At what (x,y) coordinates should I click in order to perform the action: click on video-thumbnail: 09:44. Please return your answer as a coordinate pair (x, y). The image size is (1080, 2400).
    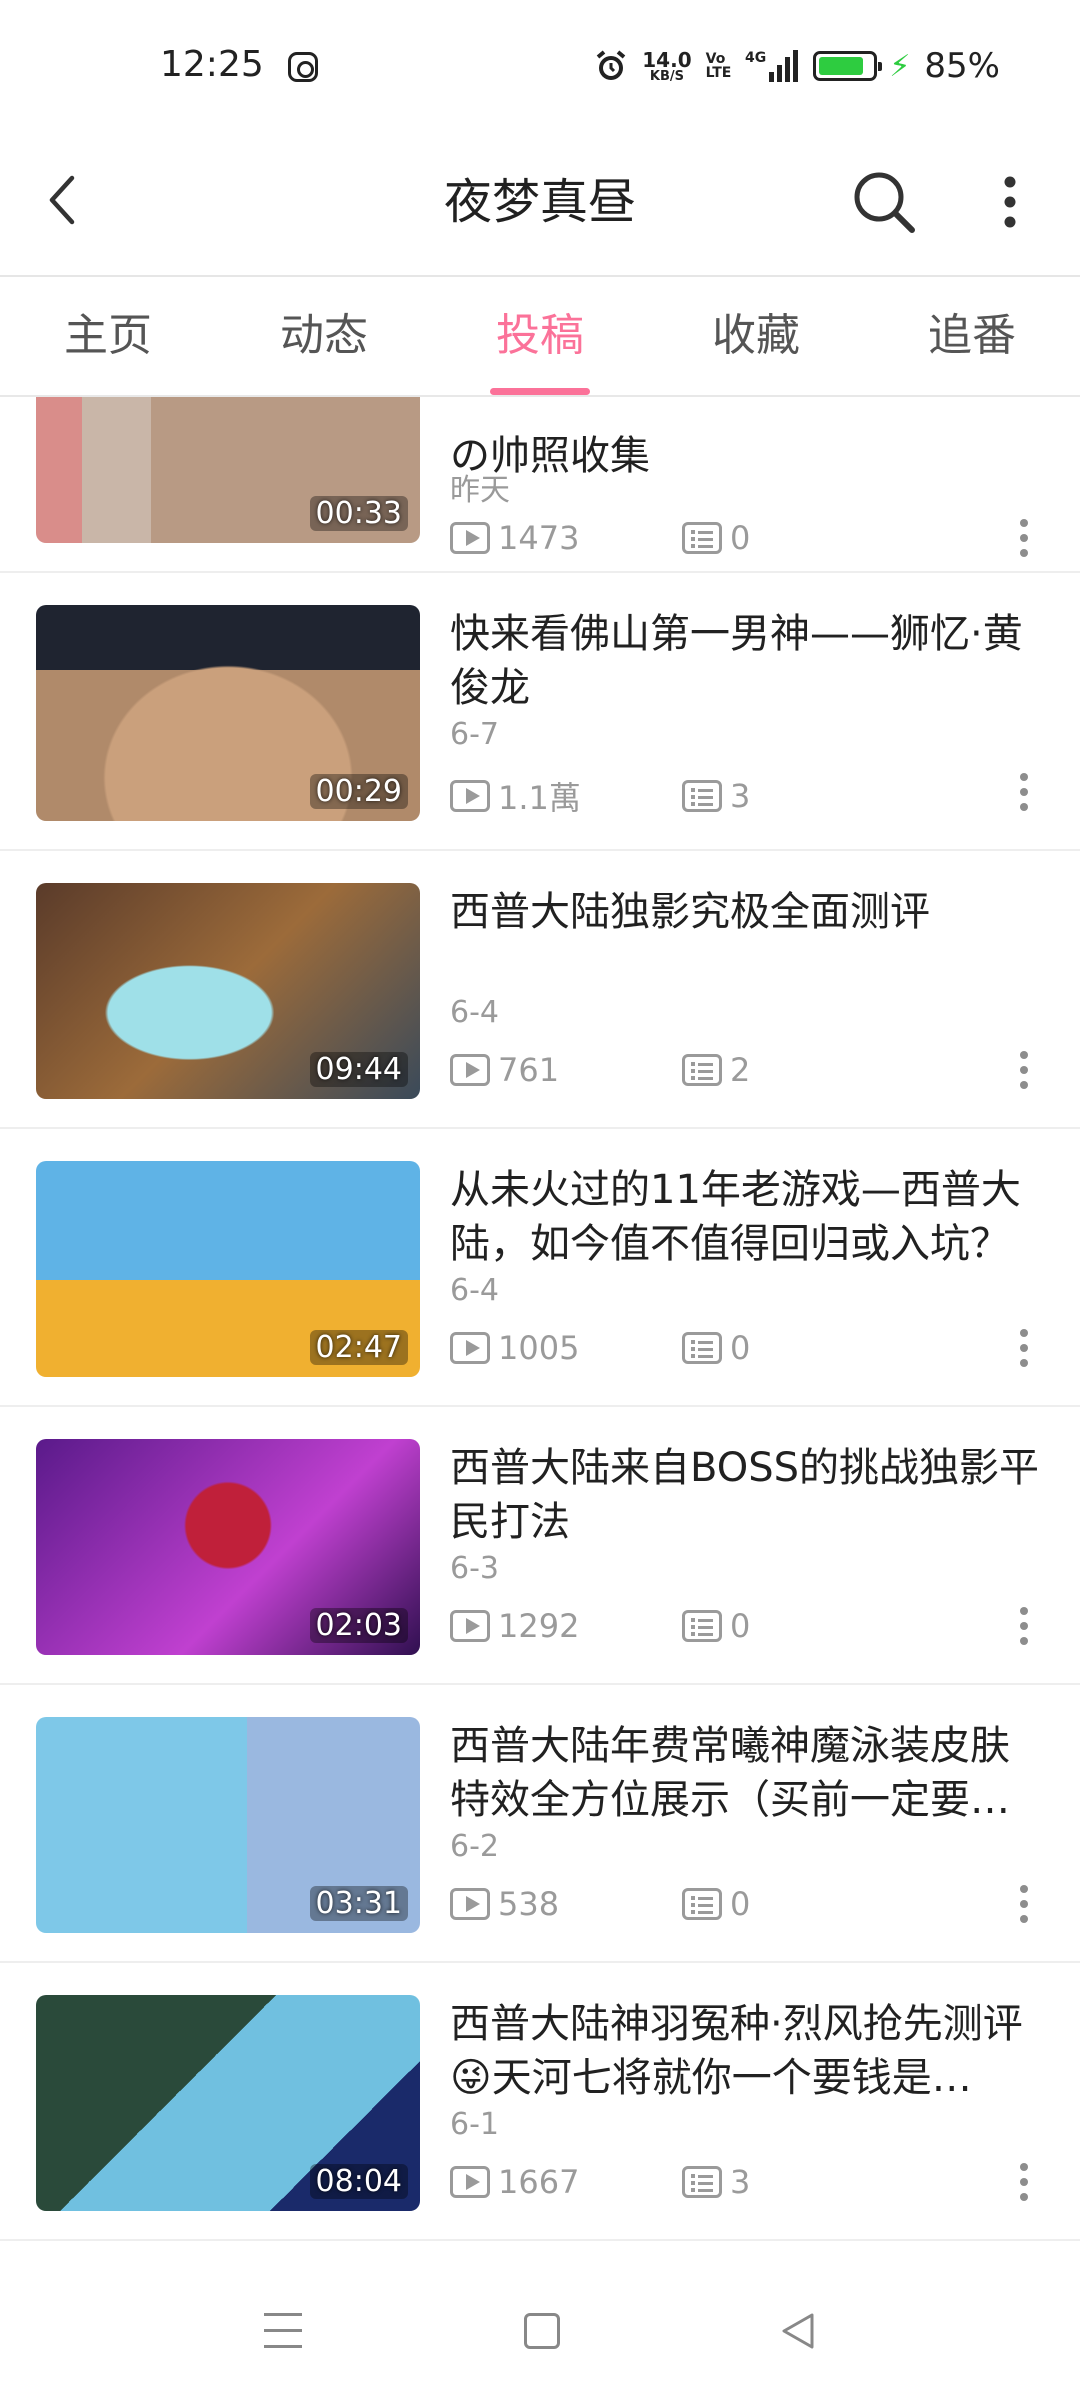
    Looking at the image, I should click on (228, 991).